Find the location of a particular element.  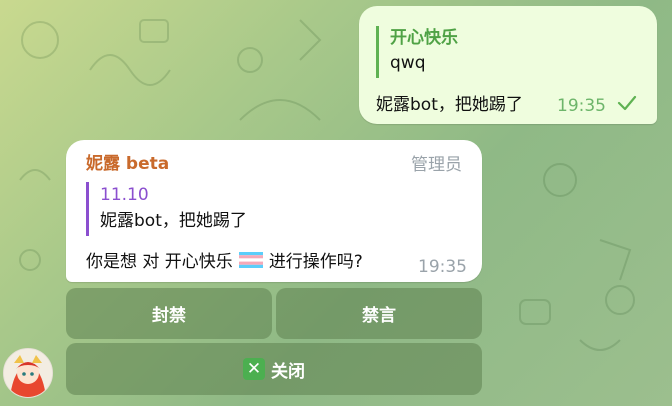

incoming-message-time: 19:35 is located at coordinates (442, 267).